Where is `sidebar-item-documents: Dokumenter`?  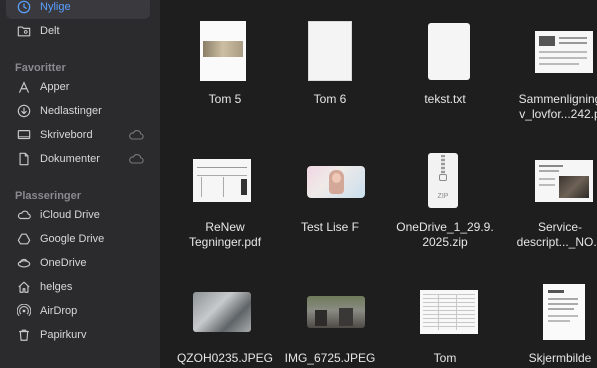 sidebar-item-documents: Dokumenter is located at coordinates (78, 159).